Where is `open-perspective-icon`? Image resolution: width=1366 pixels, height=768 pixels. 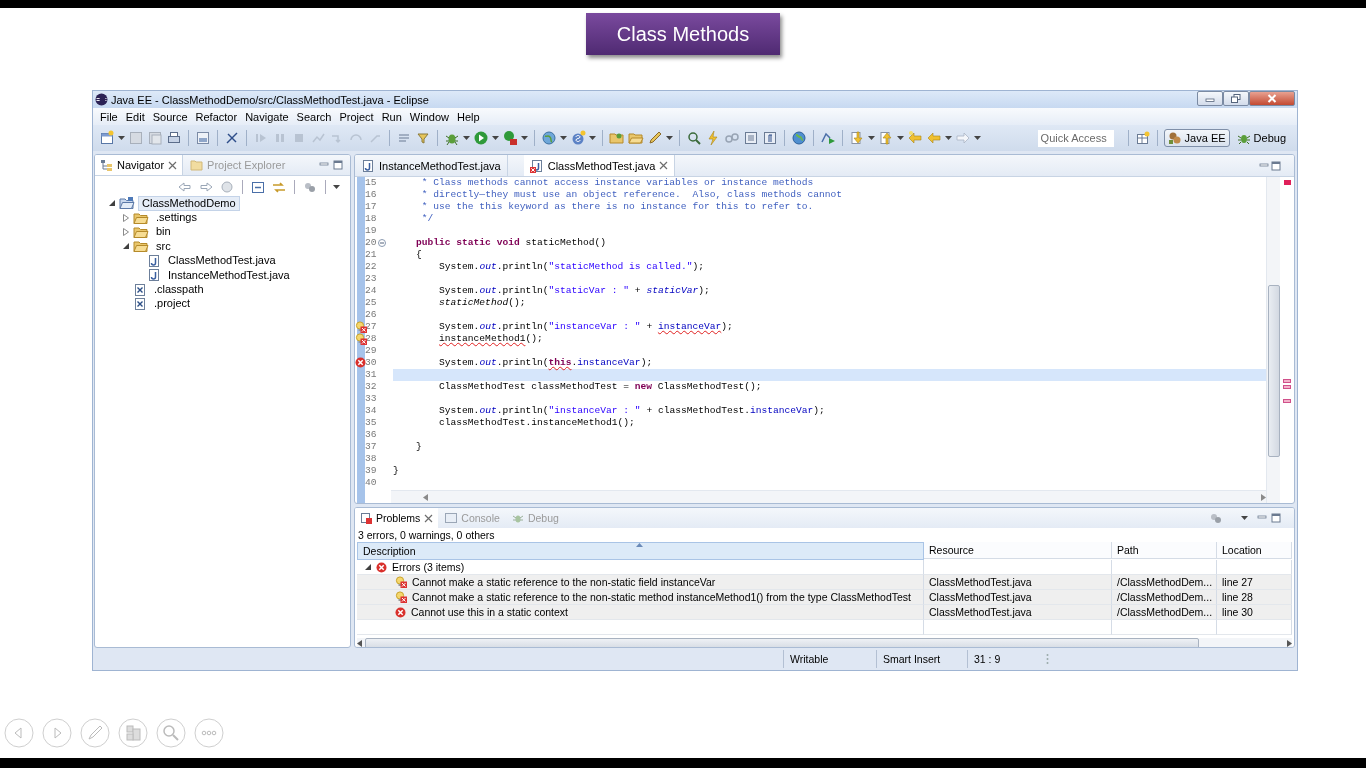
open-perspective-icon is located at coordinates (1142, 138).